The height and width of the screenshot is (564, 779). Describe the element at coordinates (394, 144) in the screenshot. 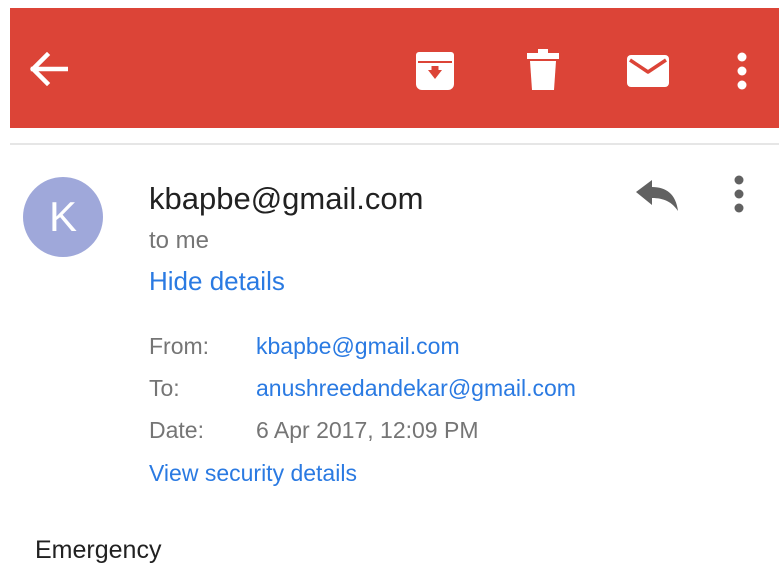

I see `divider` at that location.